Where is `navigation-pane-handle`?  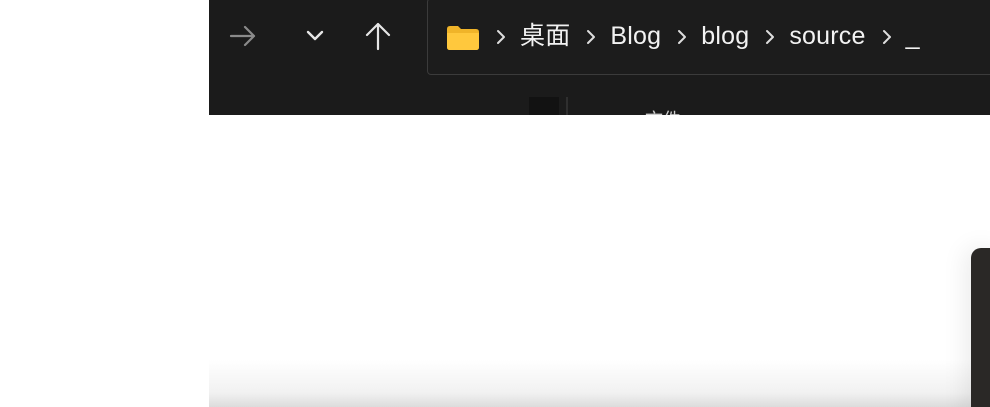 navigation-pane-handle is located at coordinates (544, 106).